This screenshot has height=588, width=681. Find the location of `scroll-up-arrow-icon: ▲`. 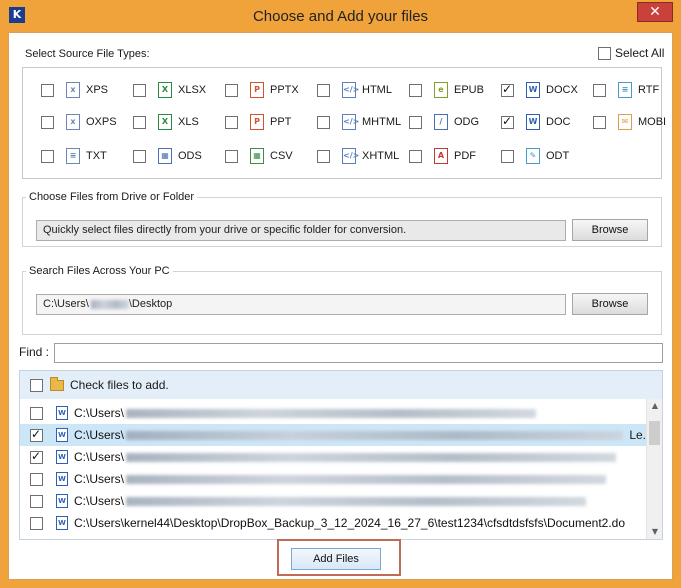

scroll-up-arrow-icon: ▲ is located at coordinates (654, 406).